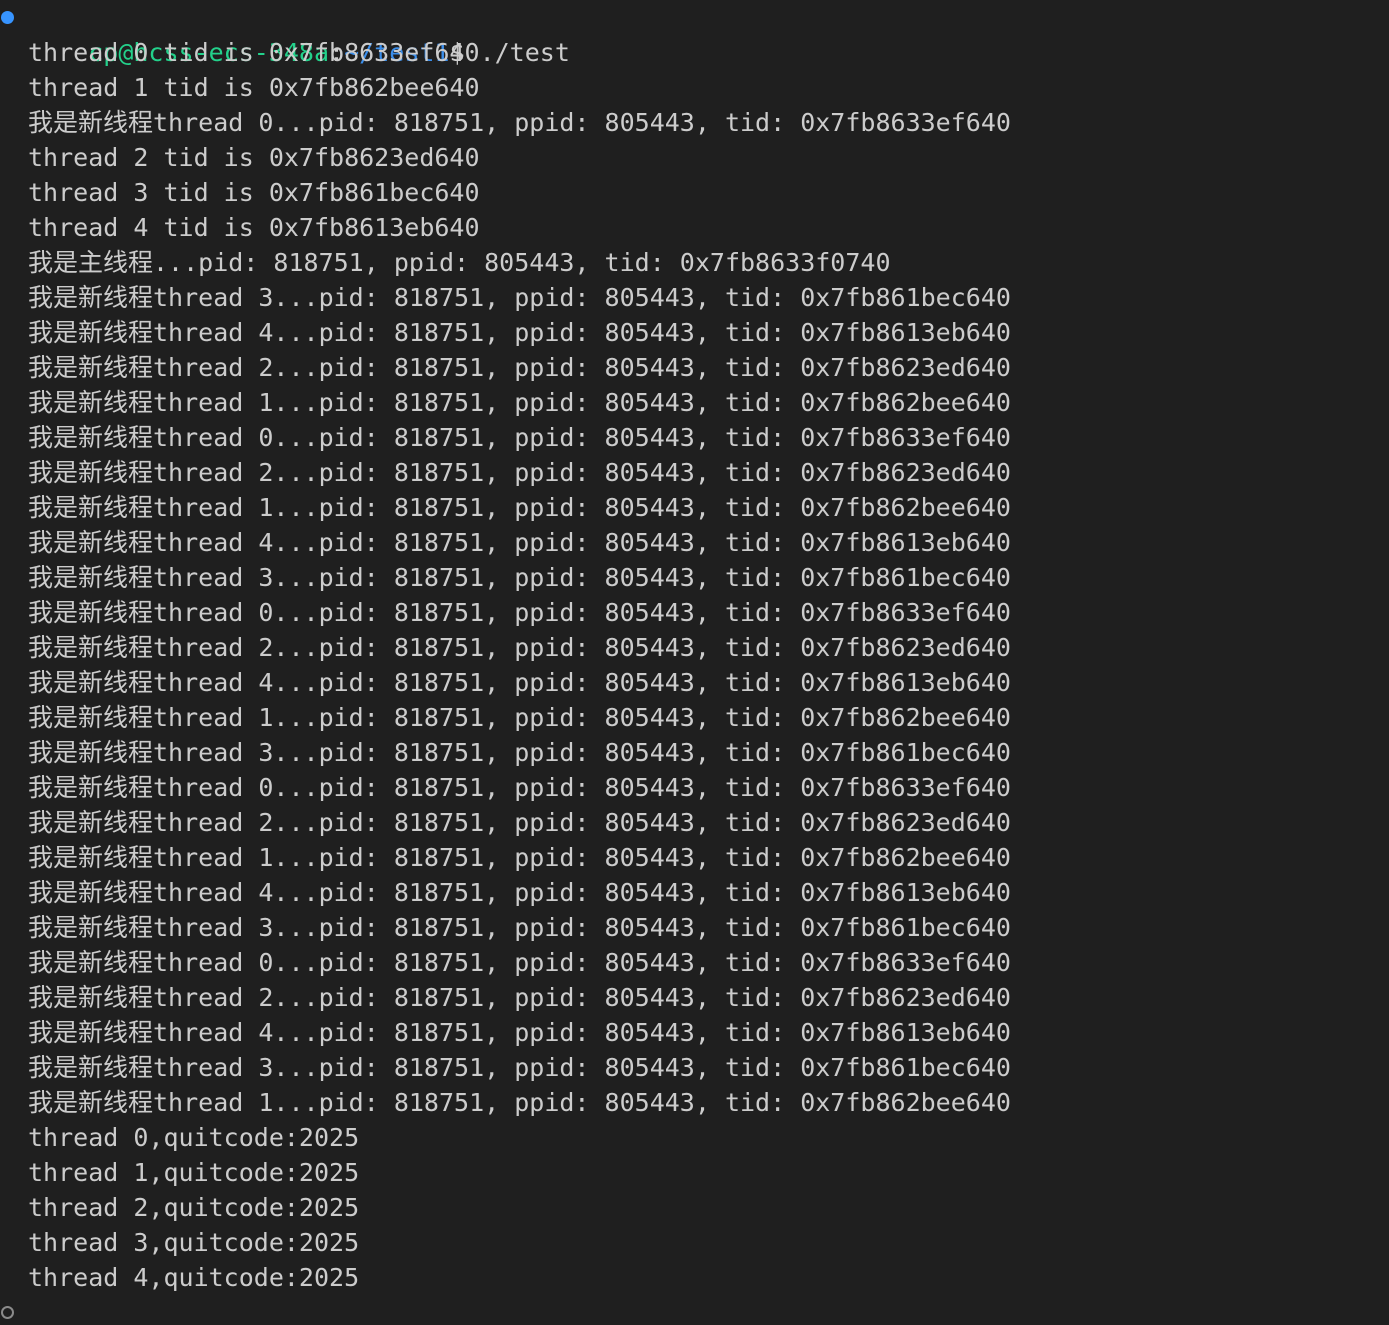  I want to click on output-line: thread 4,quitcode:2025, so click(194, 1277).